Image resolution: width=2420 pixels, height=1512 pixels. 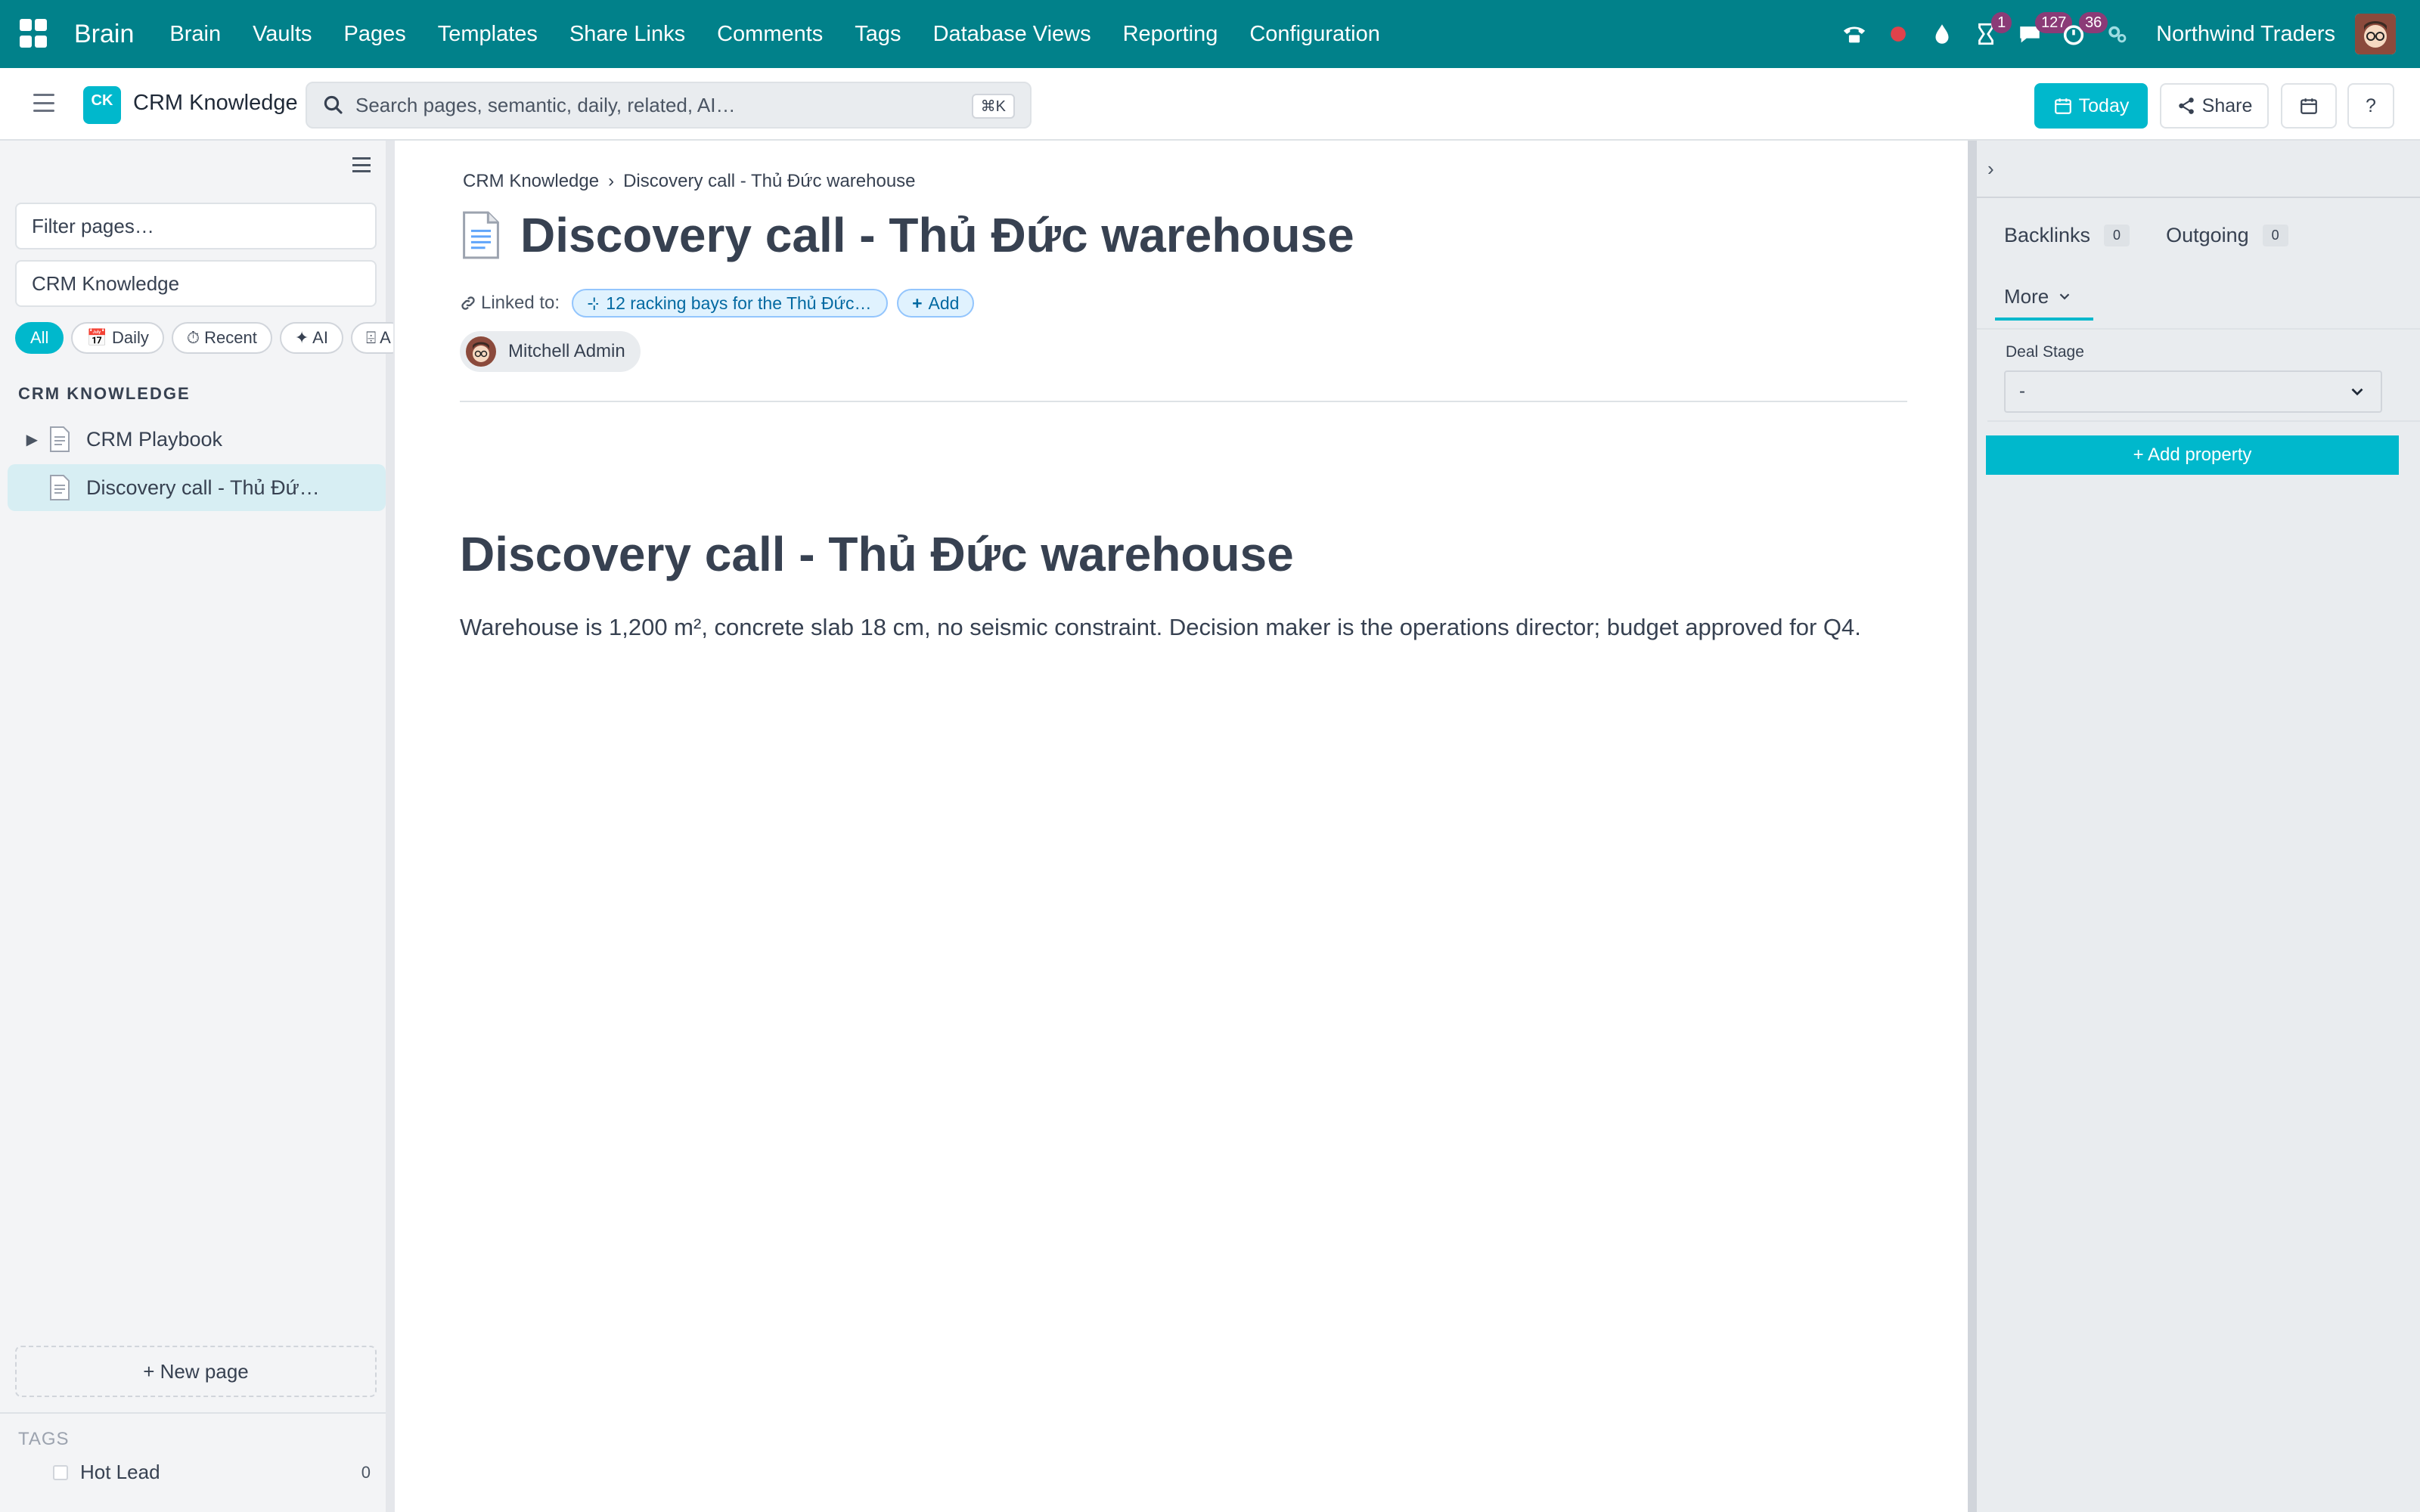 I want to click on messages-icon: 127, so click(x=2041, y=34).